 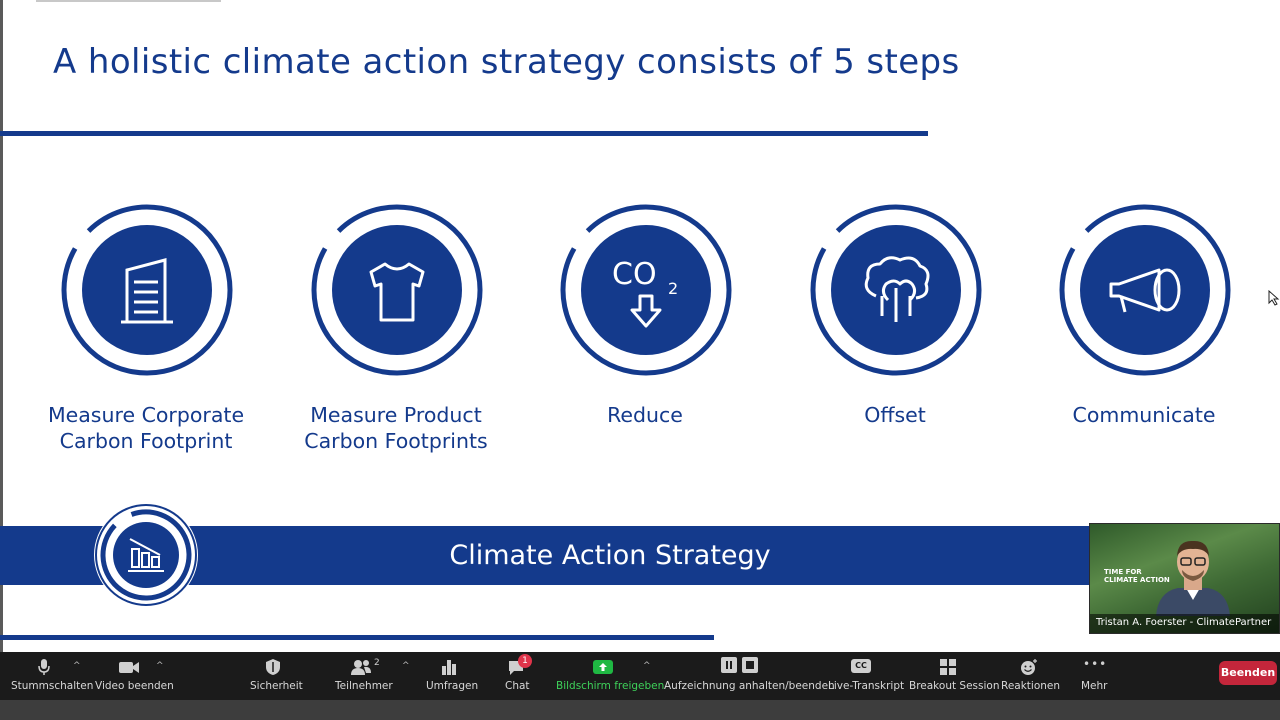 What do you see at coordinates (896, 290) in the screenshot?
I see `trees-icon` at bounding box center [896, 290].